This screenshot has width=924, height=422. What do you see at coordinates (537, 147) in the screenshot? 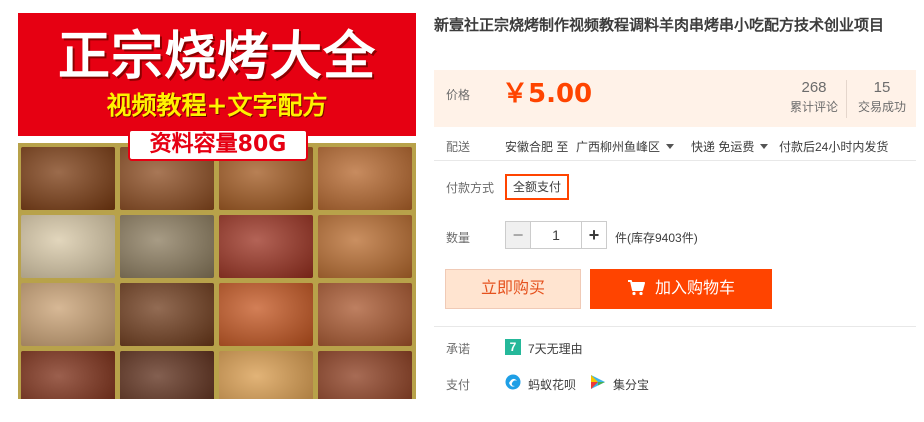
I see `delivery-from: 安徽合肥 至` at bounding box center [537, 147].